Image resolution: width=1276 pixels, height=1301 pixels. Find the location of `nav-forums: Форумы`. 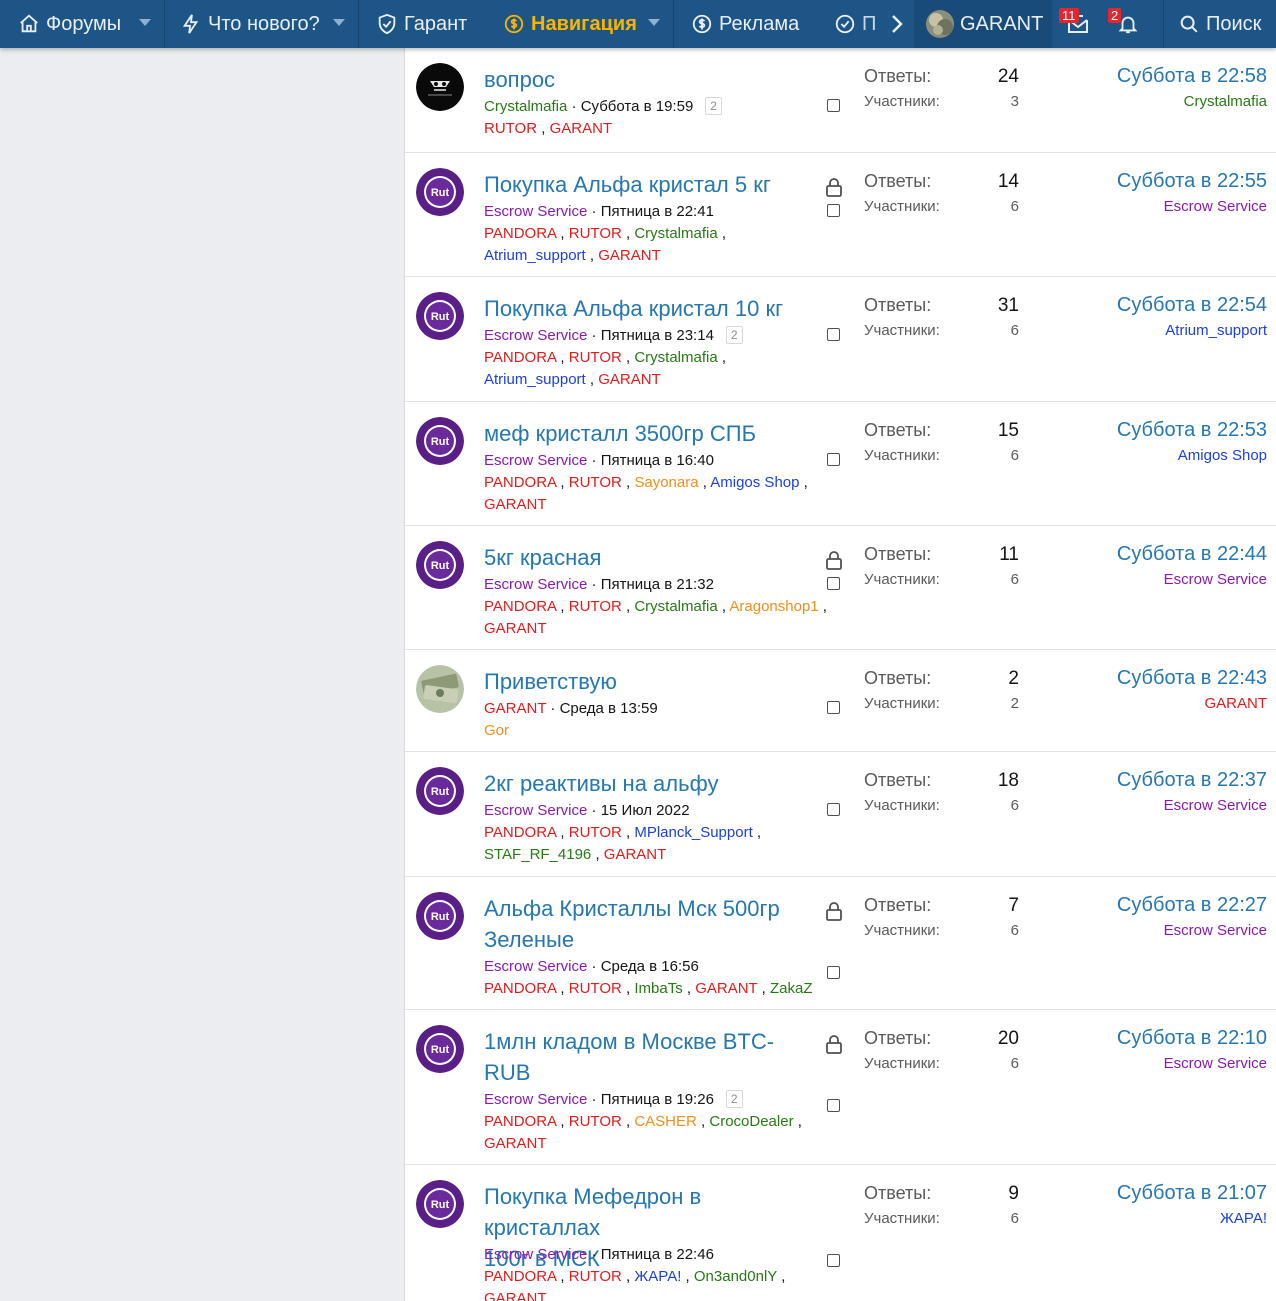

nav-forums: Форумы is located at coordinates (69, 24).